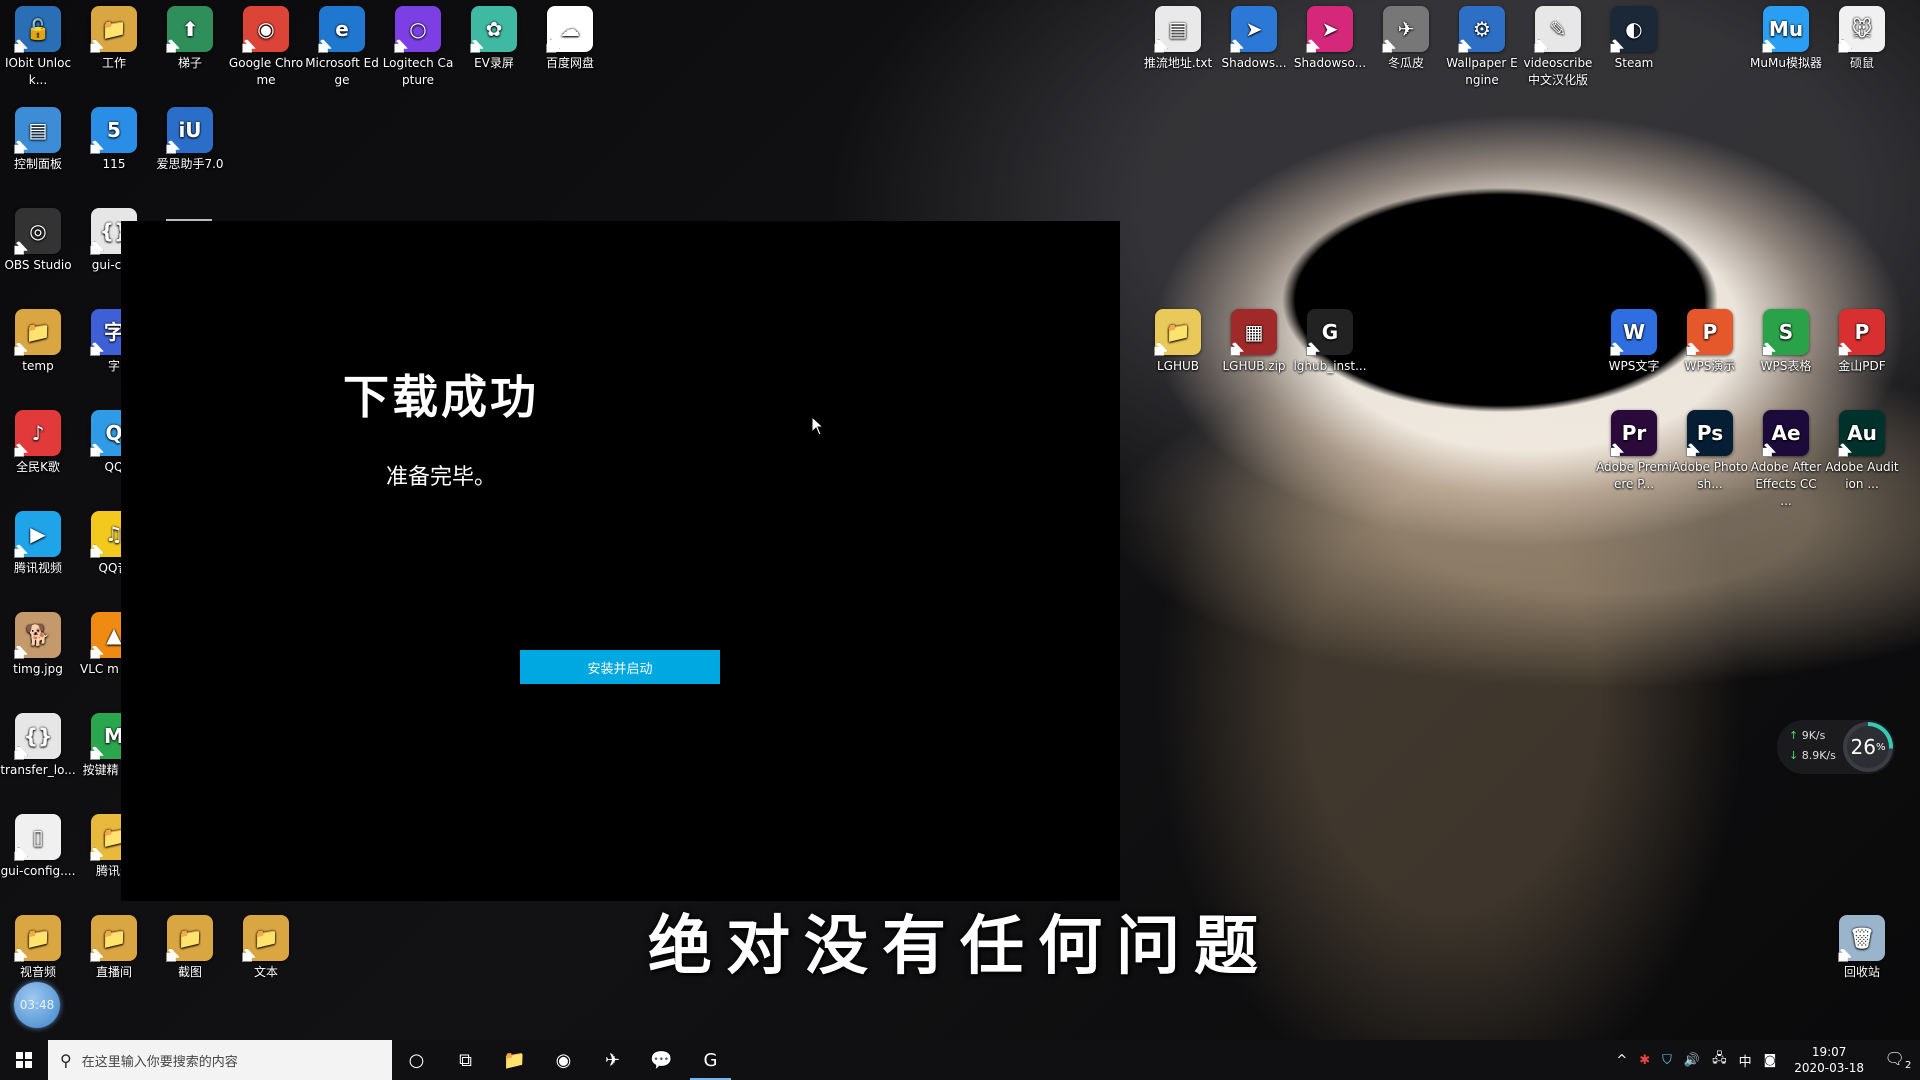 The image size is (1920, 1080). What do you see at coordinates (1634, 332) in the screenshot?
I see `app-icon: W` at bounding box center [1634, 332].